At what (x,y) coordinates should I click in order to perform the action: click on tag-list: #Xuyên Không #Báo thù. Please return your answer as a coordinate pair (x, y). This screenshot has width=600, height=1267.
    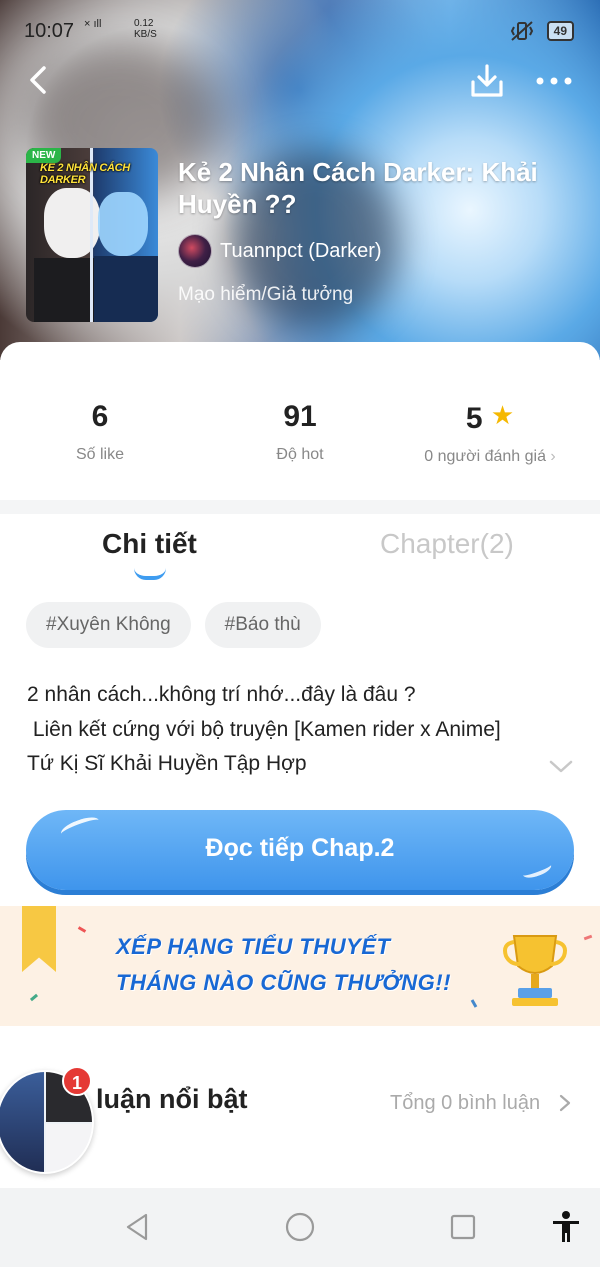
    Looking at the image, I should click on (173, 625).